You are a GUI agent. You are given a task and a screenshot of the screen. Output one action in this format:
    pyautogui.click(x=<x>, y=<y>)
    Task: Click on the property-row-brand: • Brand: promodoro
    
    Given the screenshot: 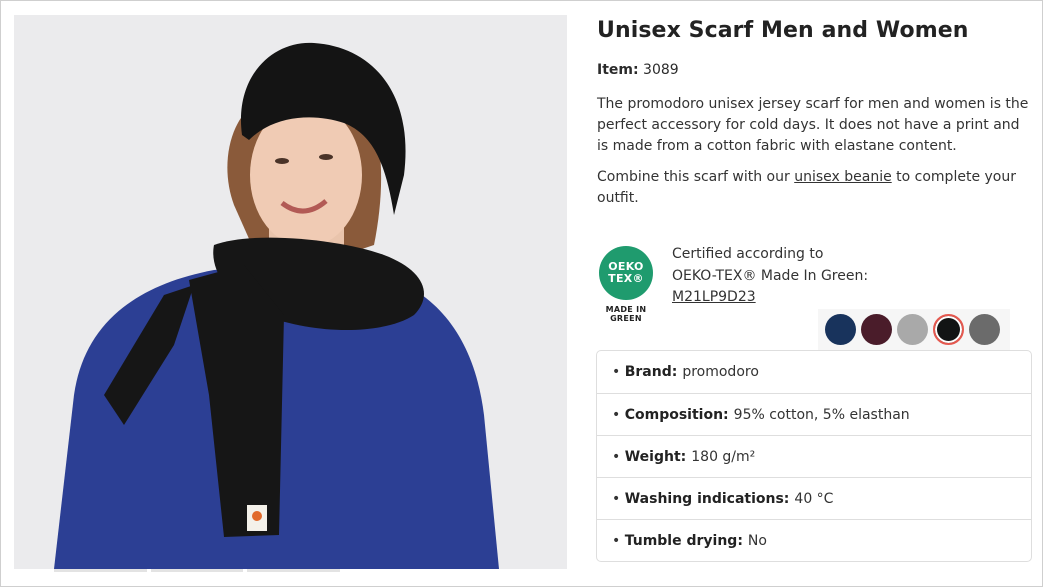 What is the action you would take?
    pyautogui.click(x=685, y=372)
    